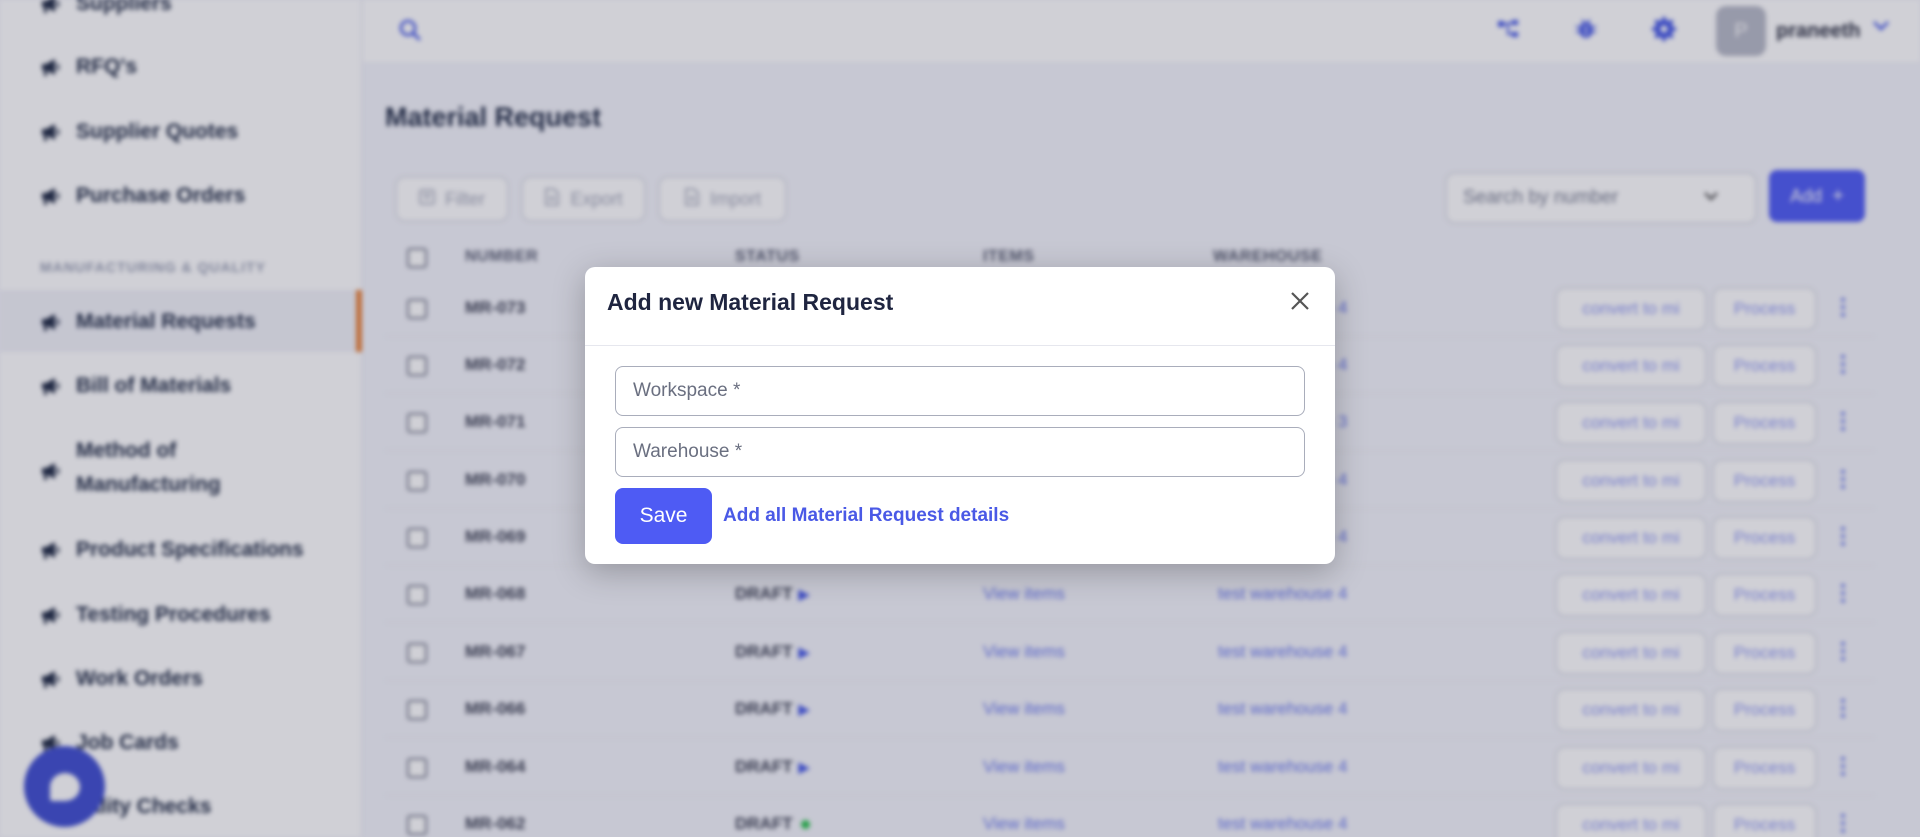  What do you see at coordinates (960, 452) in the screenshot?
I see `warehouse-field` at bounding box center [960, 452].